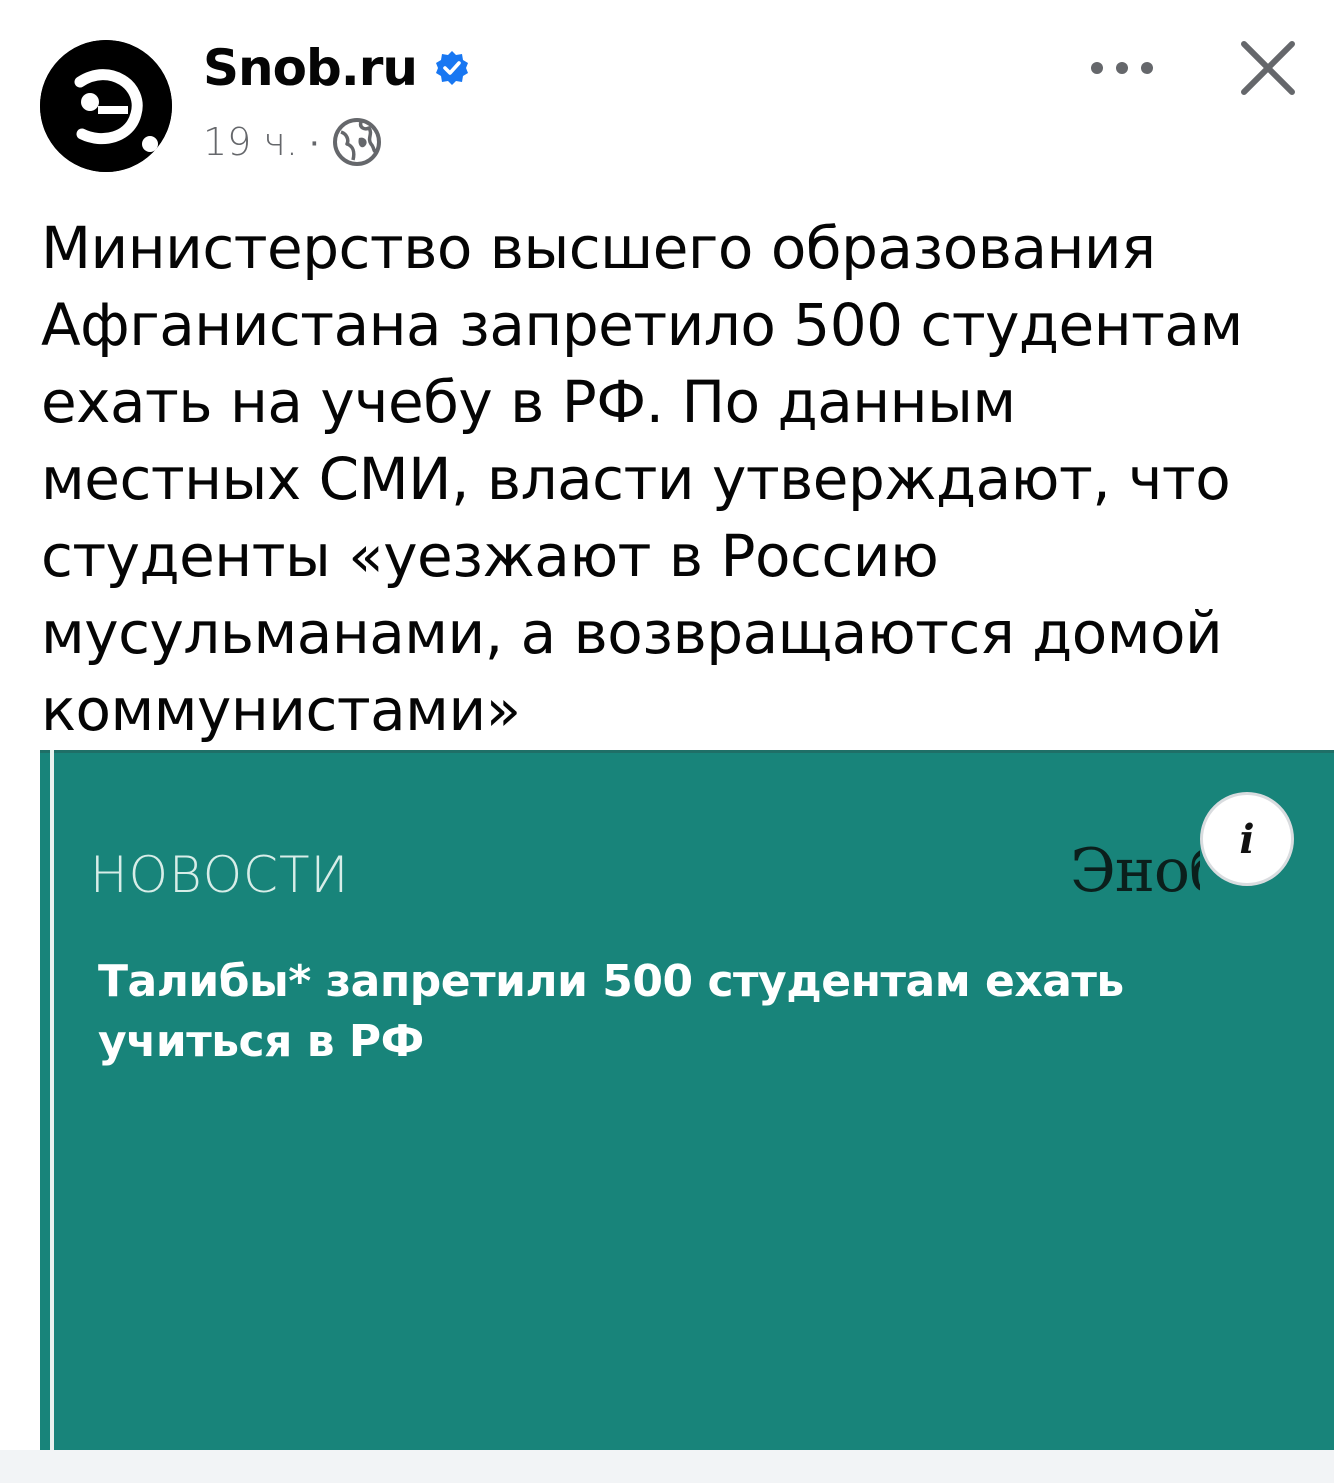 The height and width of the screenshot is (1483, 1334). I want to click on page-avatar, so click(106, 106).